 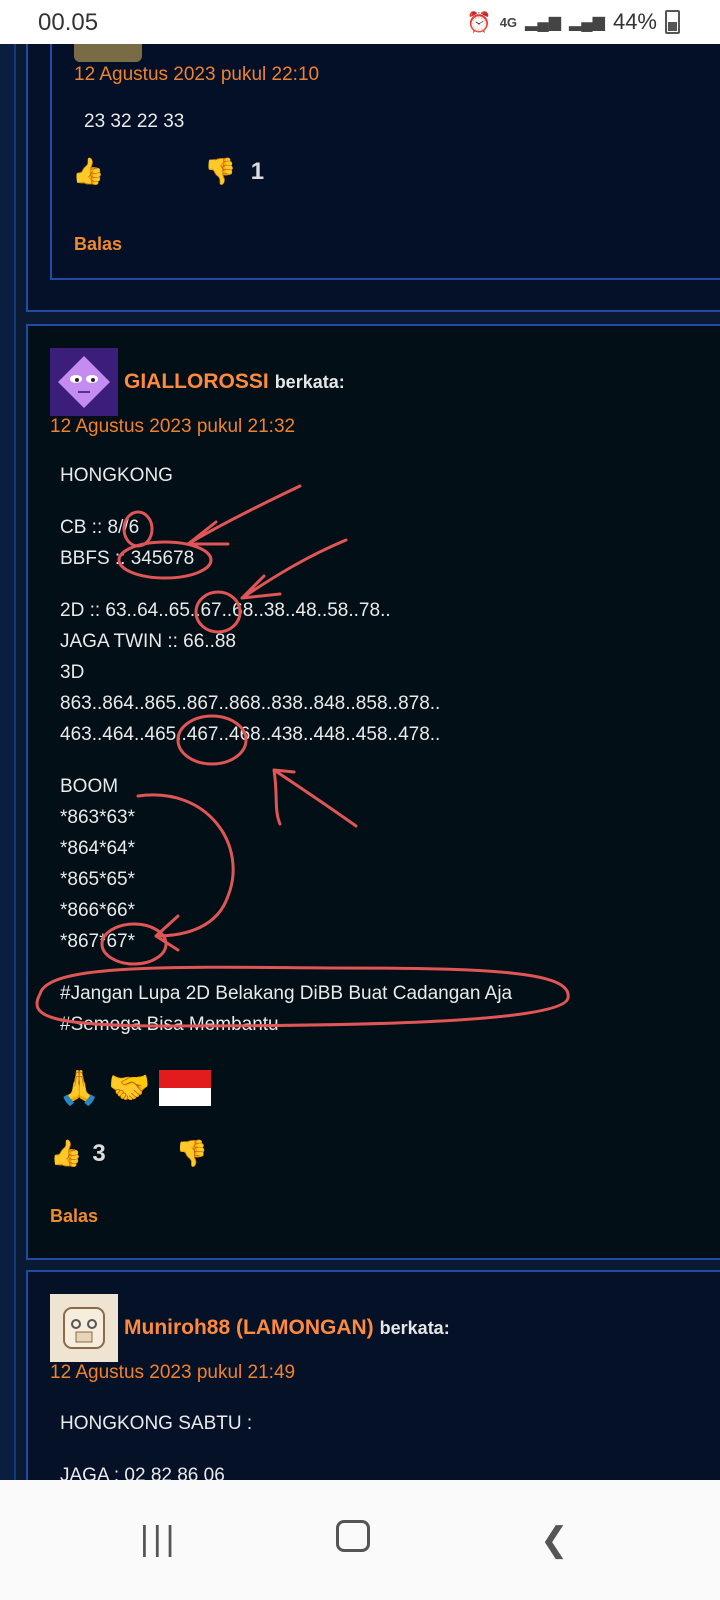 What do you see at coordinates (672, 22) in the screenshot?
I see `battery-icon` at bounding box center [672, 22].